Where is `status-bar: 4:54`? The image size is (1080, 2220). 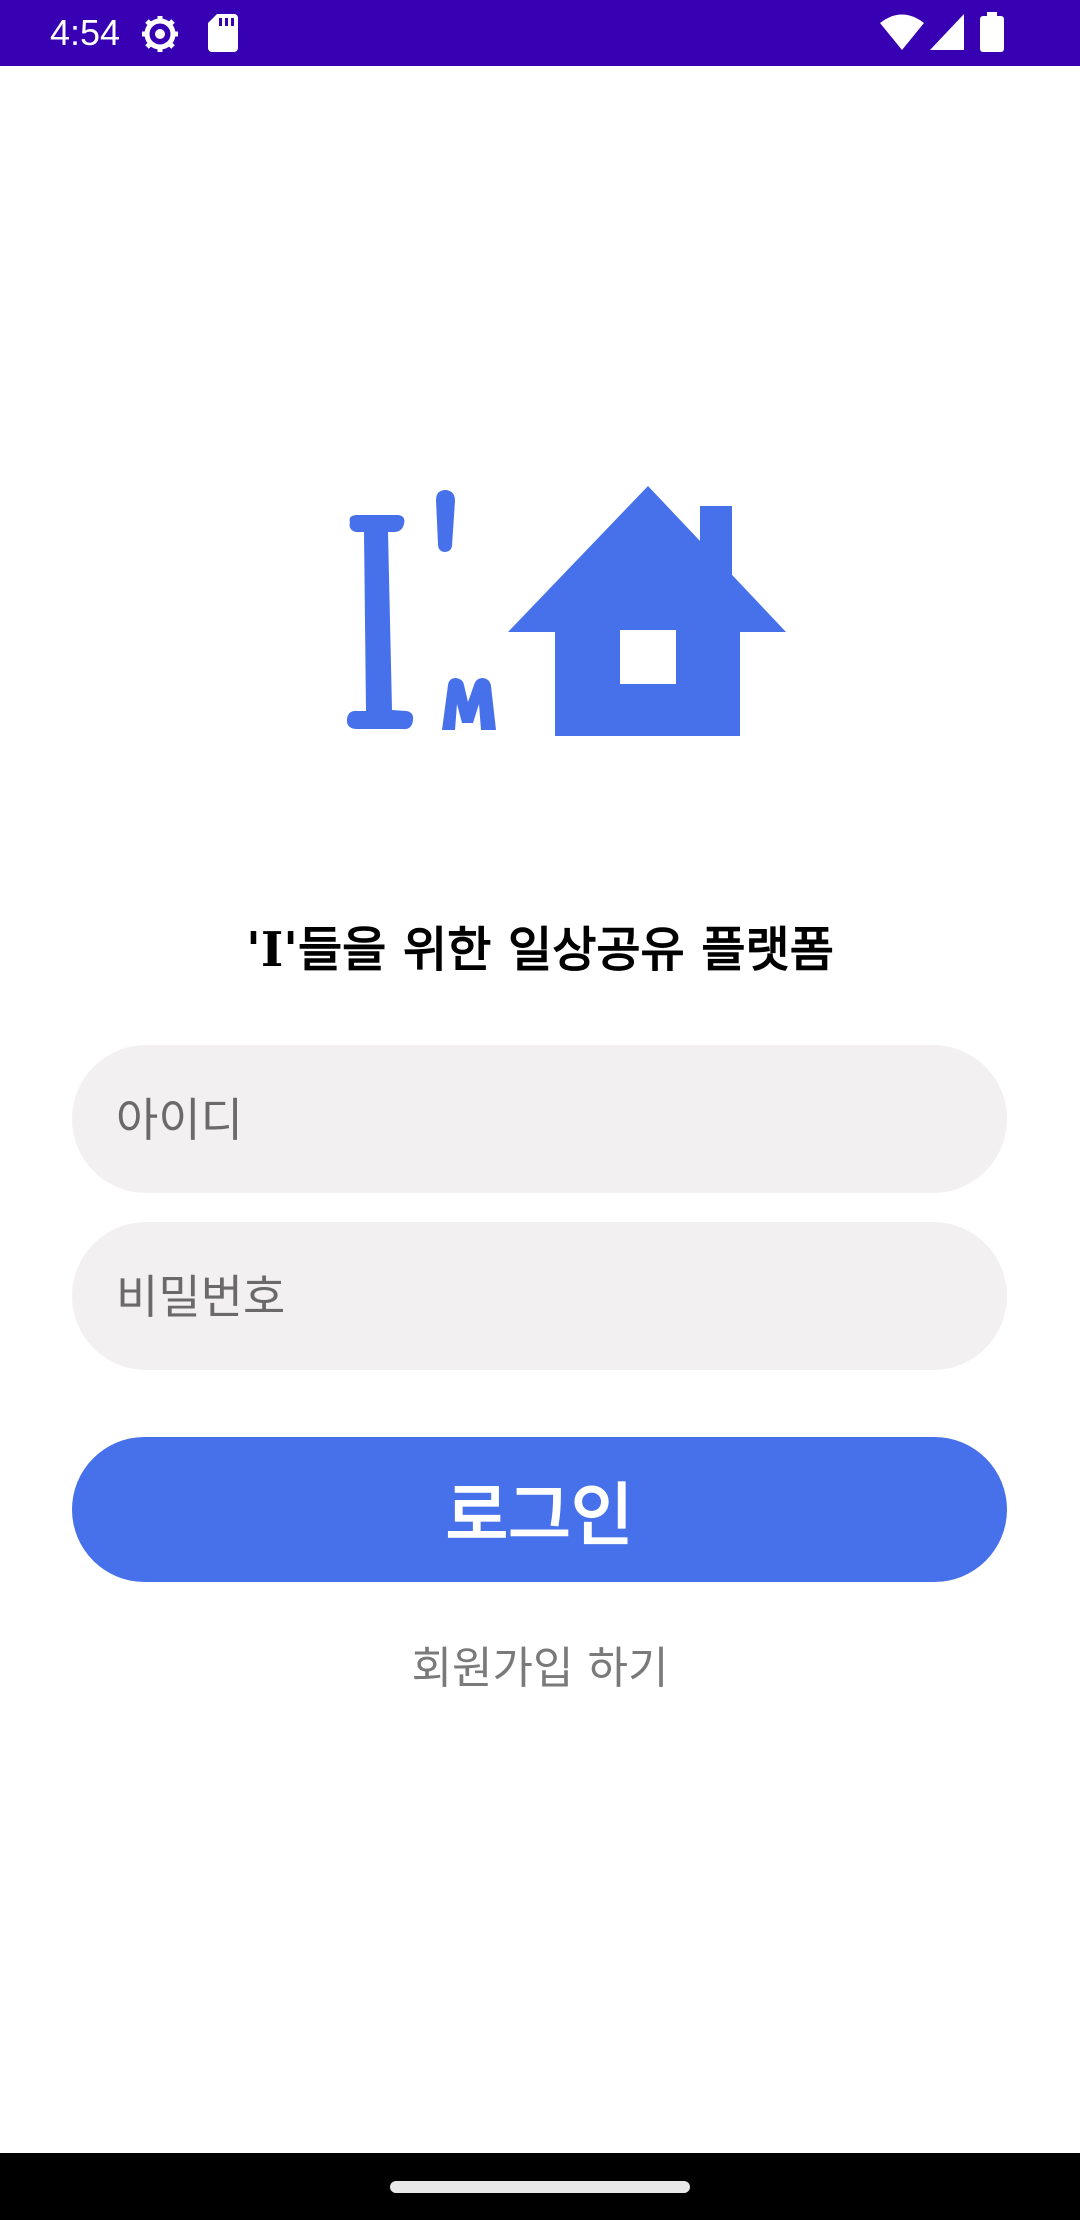
status-bar: 4:54 is located at coordinates (540, 33).